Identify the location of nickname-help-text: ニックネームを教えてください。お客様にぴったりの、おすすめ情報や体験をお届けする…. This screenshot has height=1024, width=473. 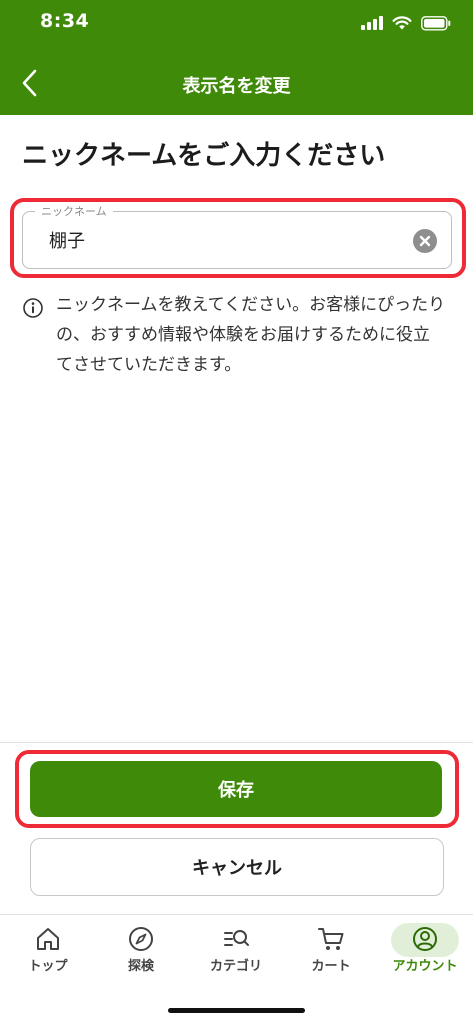
(251, 335).